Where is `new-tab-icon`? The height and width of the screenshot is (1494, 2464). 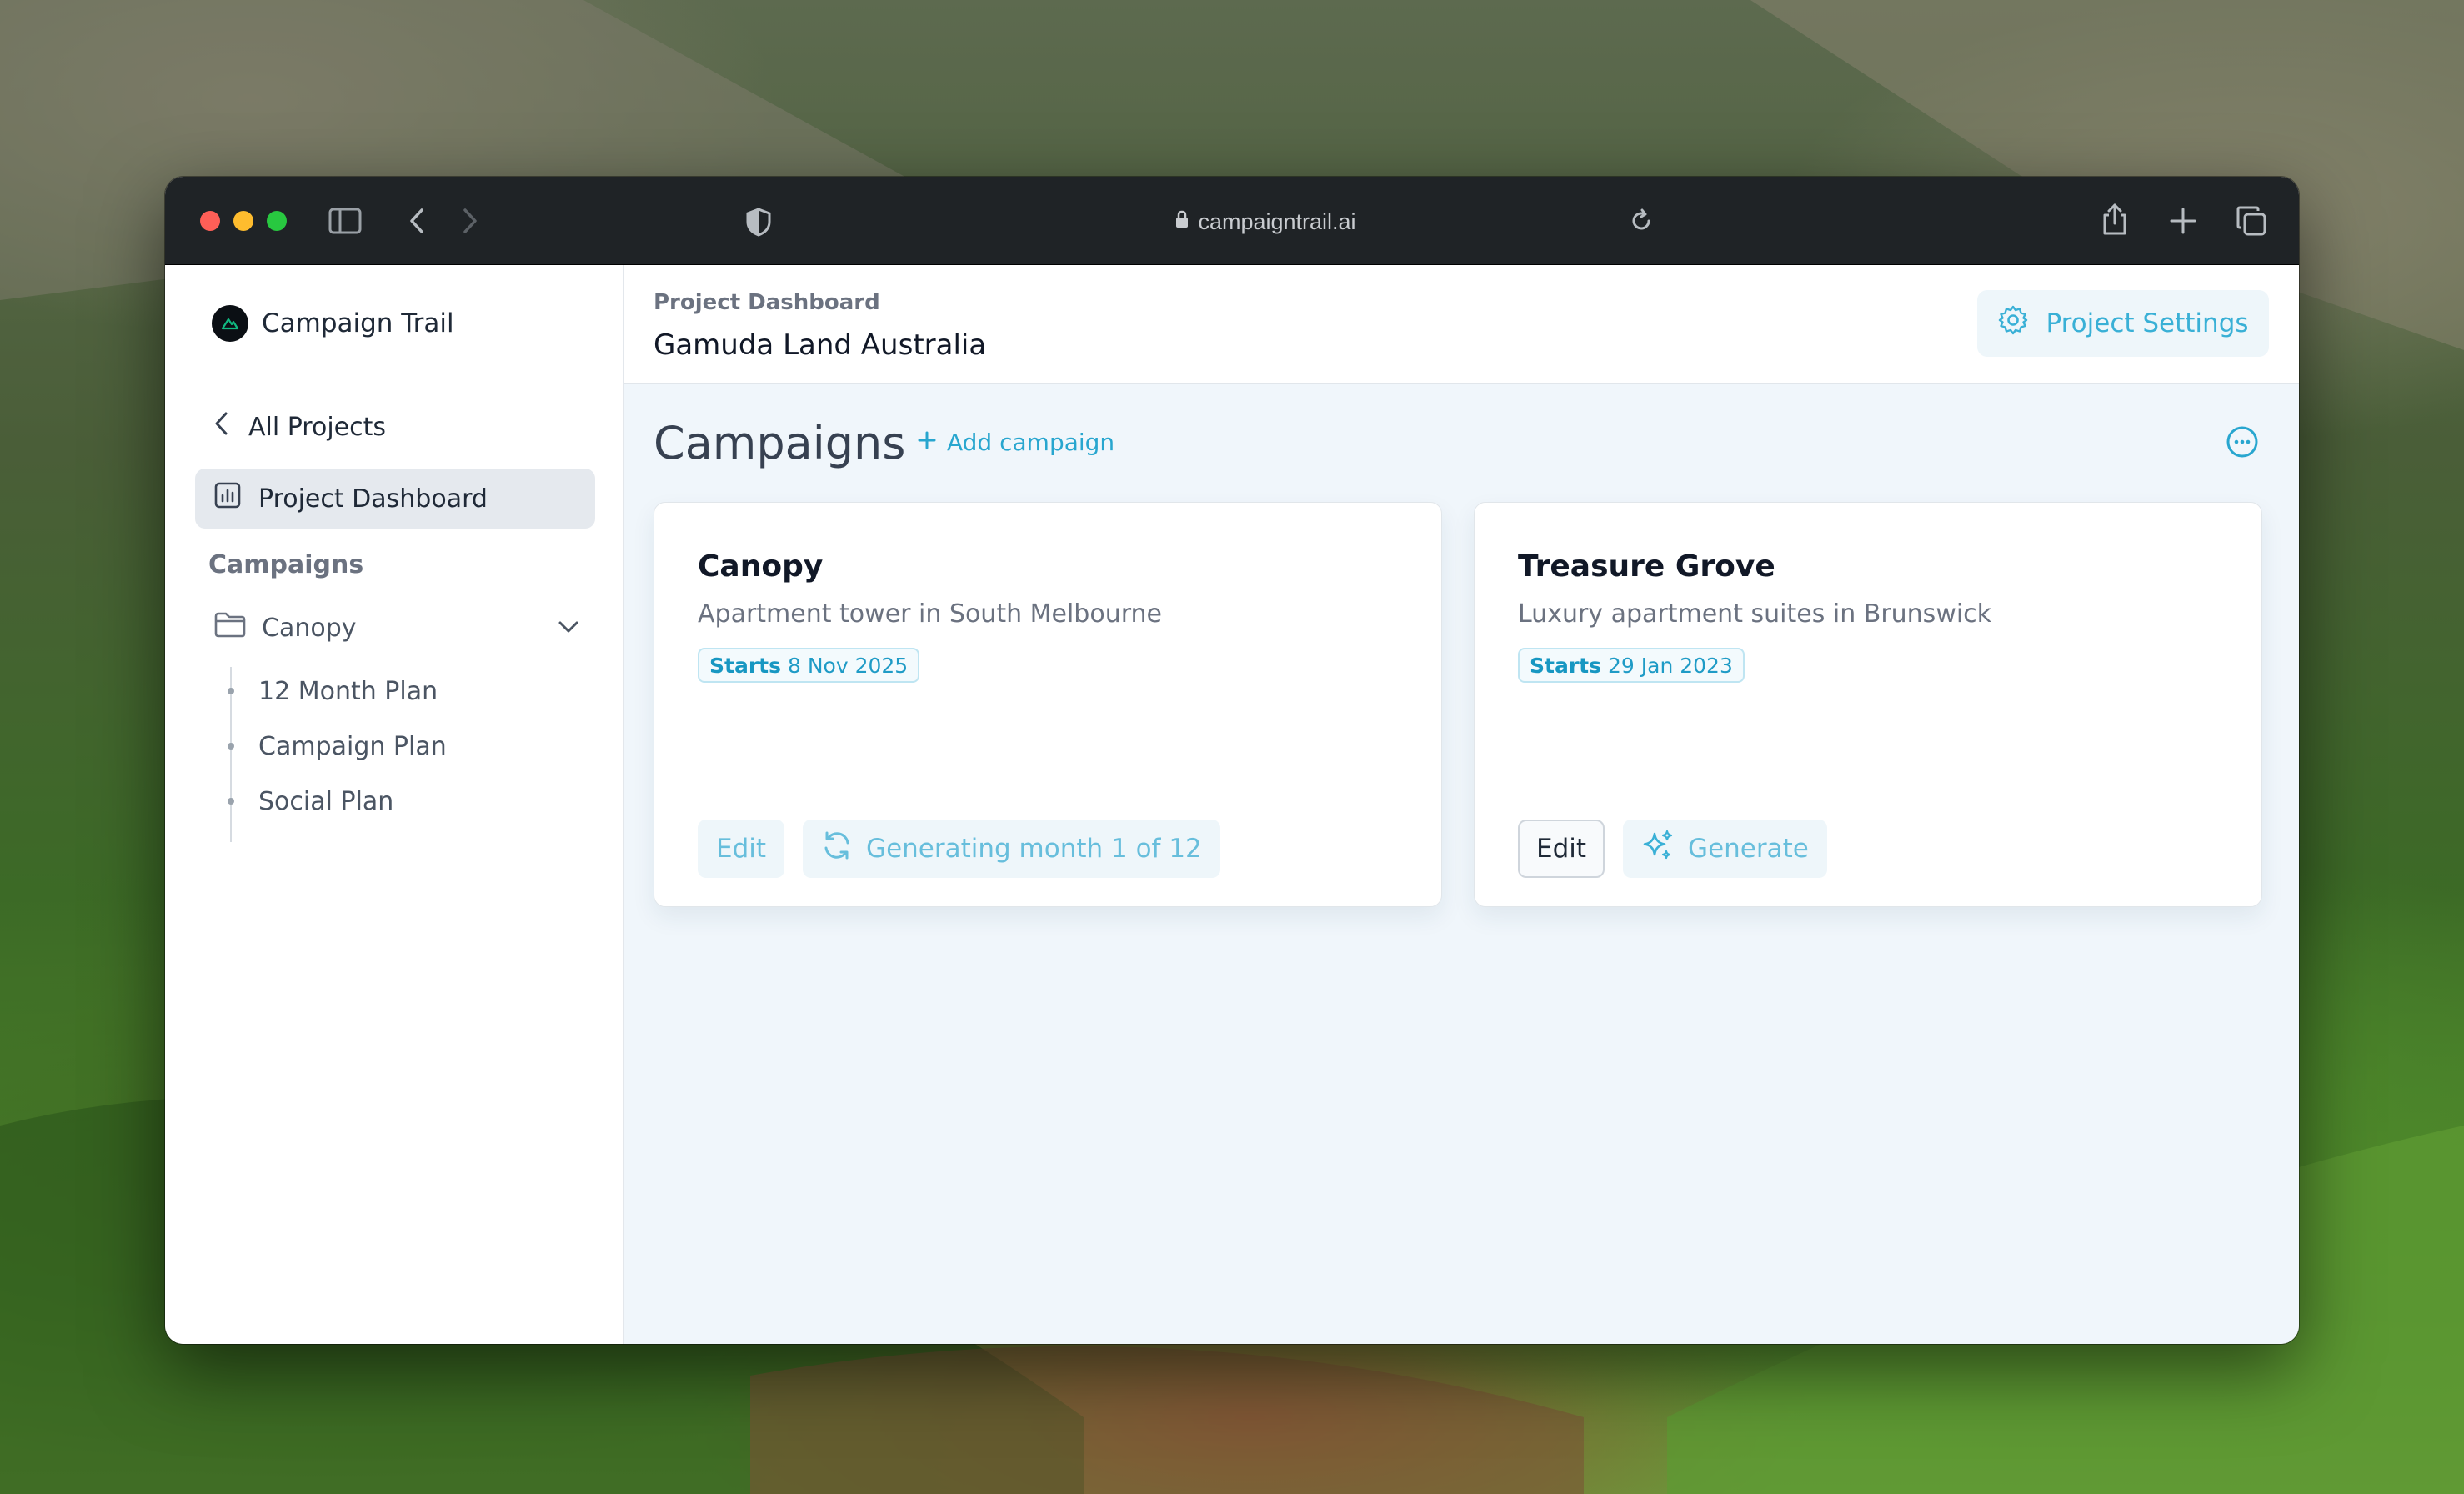
new-tab-icon is located at coordinates (2183, 221).